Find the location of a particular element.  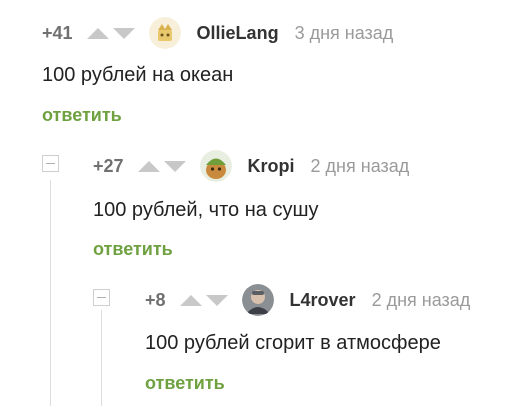

comment-header: +27 Kropi 2 дня назад is located at coordinates (251, 166).